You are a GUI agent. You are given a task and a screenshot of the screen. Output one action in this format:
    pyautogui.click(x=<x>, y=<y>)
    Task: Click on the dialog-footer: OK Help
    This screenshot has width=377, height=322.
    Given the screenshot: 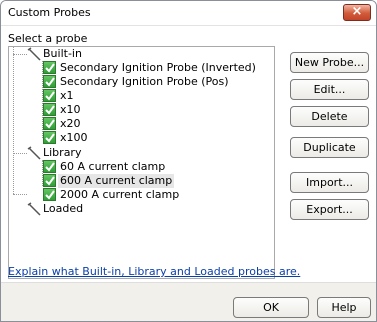 What is the action you would take?
    pyautogui.click(x=188, y=302)
    